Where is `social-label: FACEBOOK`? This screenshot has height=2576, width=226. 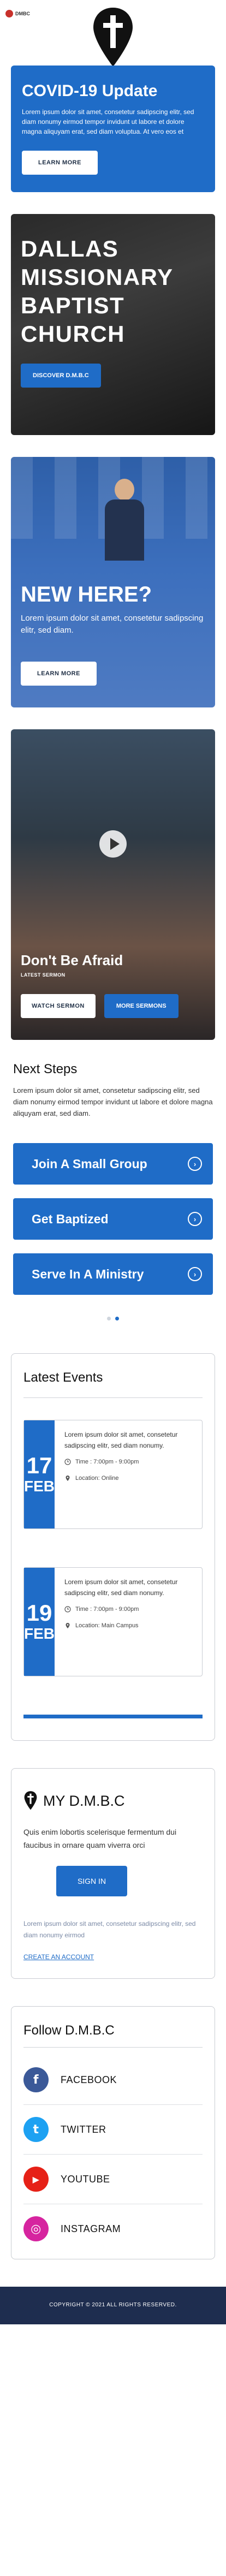
social-label: FACEBOOK is located at coordinates (89, 2079).